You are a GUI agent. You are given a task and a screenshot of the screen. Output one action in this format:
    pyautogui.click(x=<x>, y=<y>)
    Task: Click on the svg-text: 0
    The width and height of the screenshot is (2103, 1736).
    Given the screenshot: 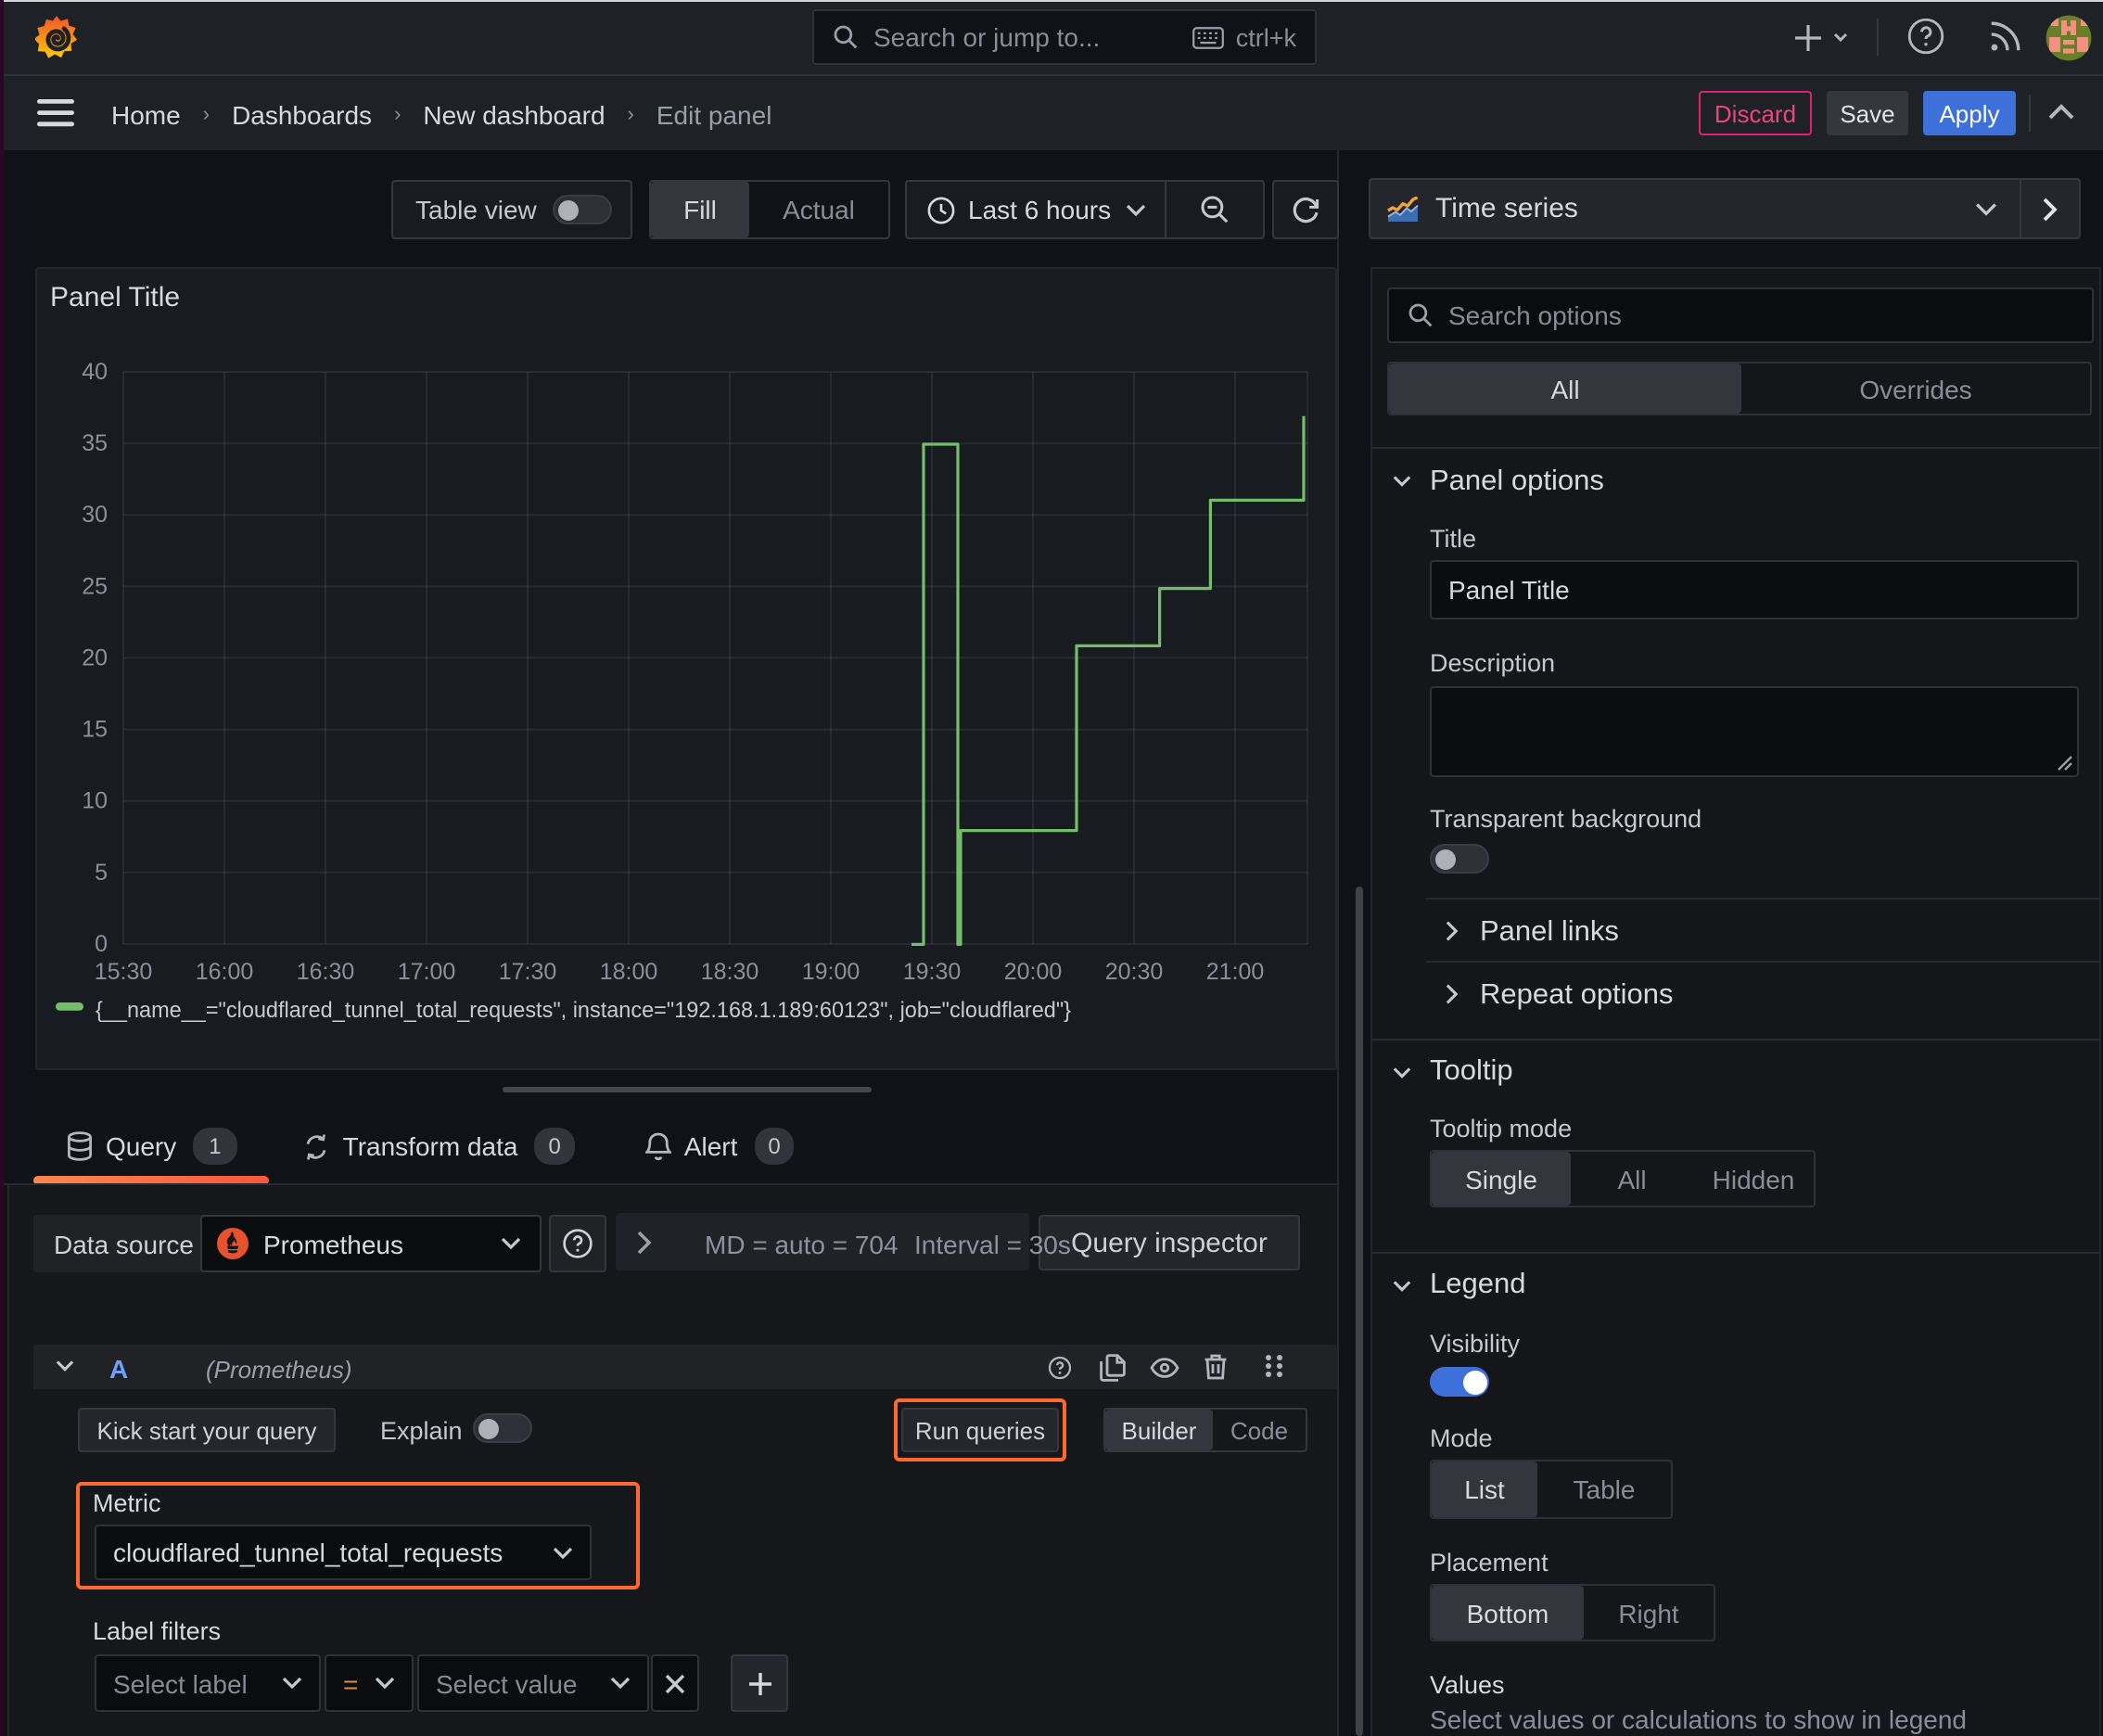 What is the action you would take?
    pyautogui.click(x=101, y=944)
    